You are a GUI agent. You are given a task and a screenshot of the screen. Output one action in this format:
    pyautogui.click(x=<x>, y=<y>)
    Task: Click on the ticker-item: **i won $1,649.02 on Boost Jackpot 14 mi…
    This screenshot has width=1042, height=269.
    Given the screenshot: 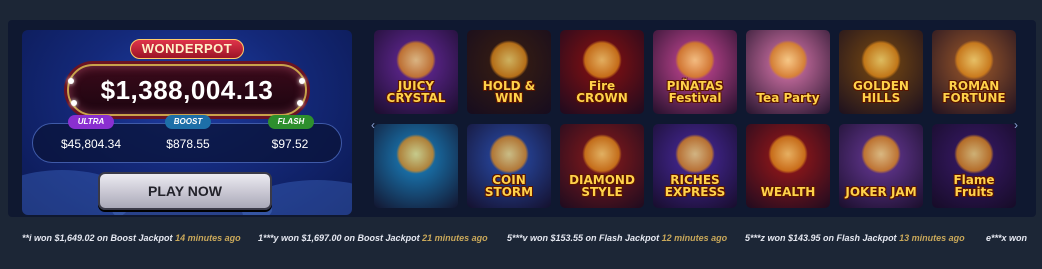 What is the action you would take?
    pyautogui.click(x=131, y=238)
    